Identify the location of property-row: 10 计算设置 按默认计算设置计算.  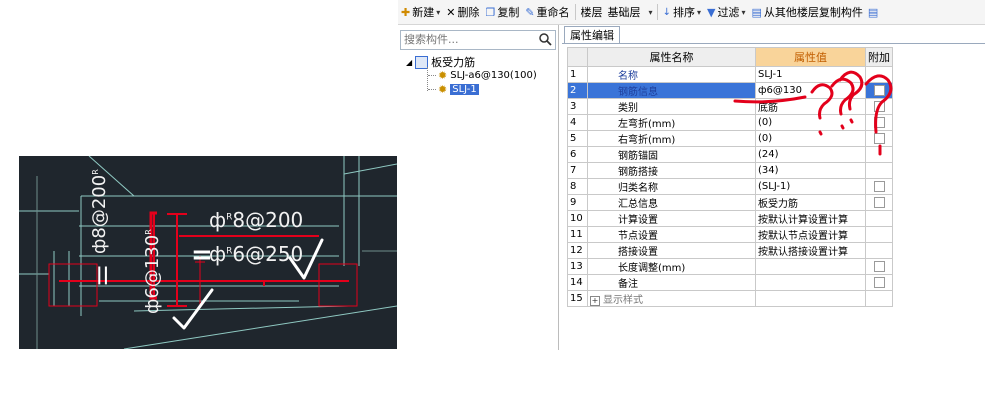
(730, 218).